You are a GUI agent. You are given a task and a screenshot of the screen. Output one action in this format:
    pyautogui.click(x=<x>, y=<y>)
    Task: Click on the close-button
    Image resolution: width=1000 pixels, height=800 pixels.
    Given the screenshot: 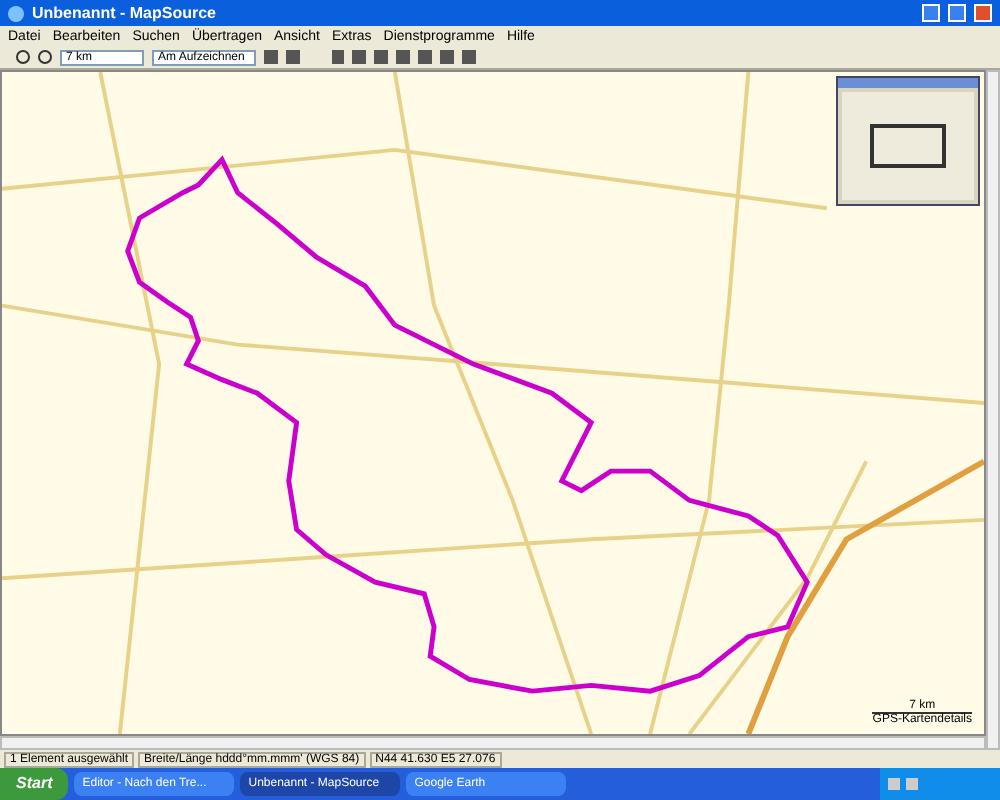 What is the action you would take?
    pyautogui.click(x=983, y=13)
    